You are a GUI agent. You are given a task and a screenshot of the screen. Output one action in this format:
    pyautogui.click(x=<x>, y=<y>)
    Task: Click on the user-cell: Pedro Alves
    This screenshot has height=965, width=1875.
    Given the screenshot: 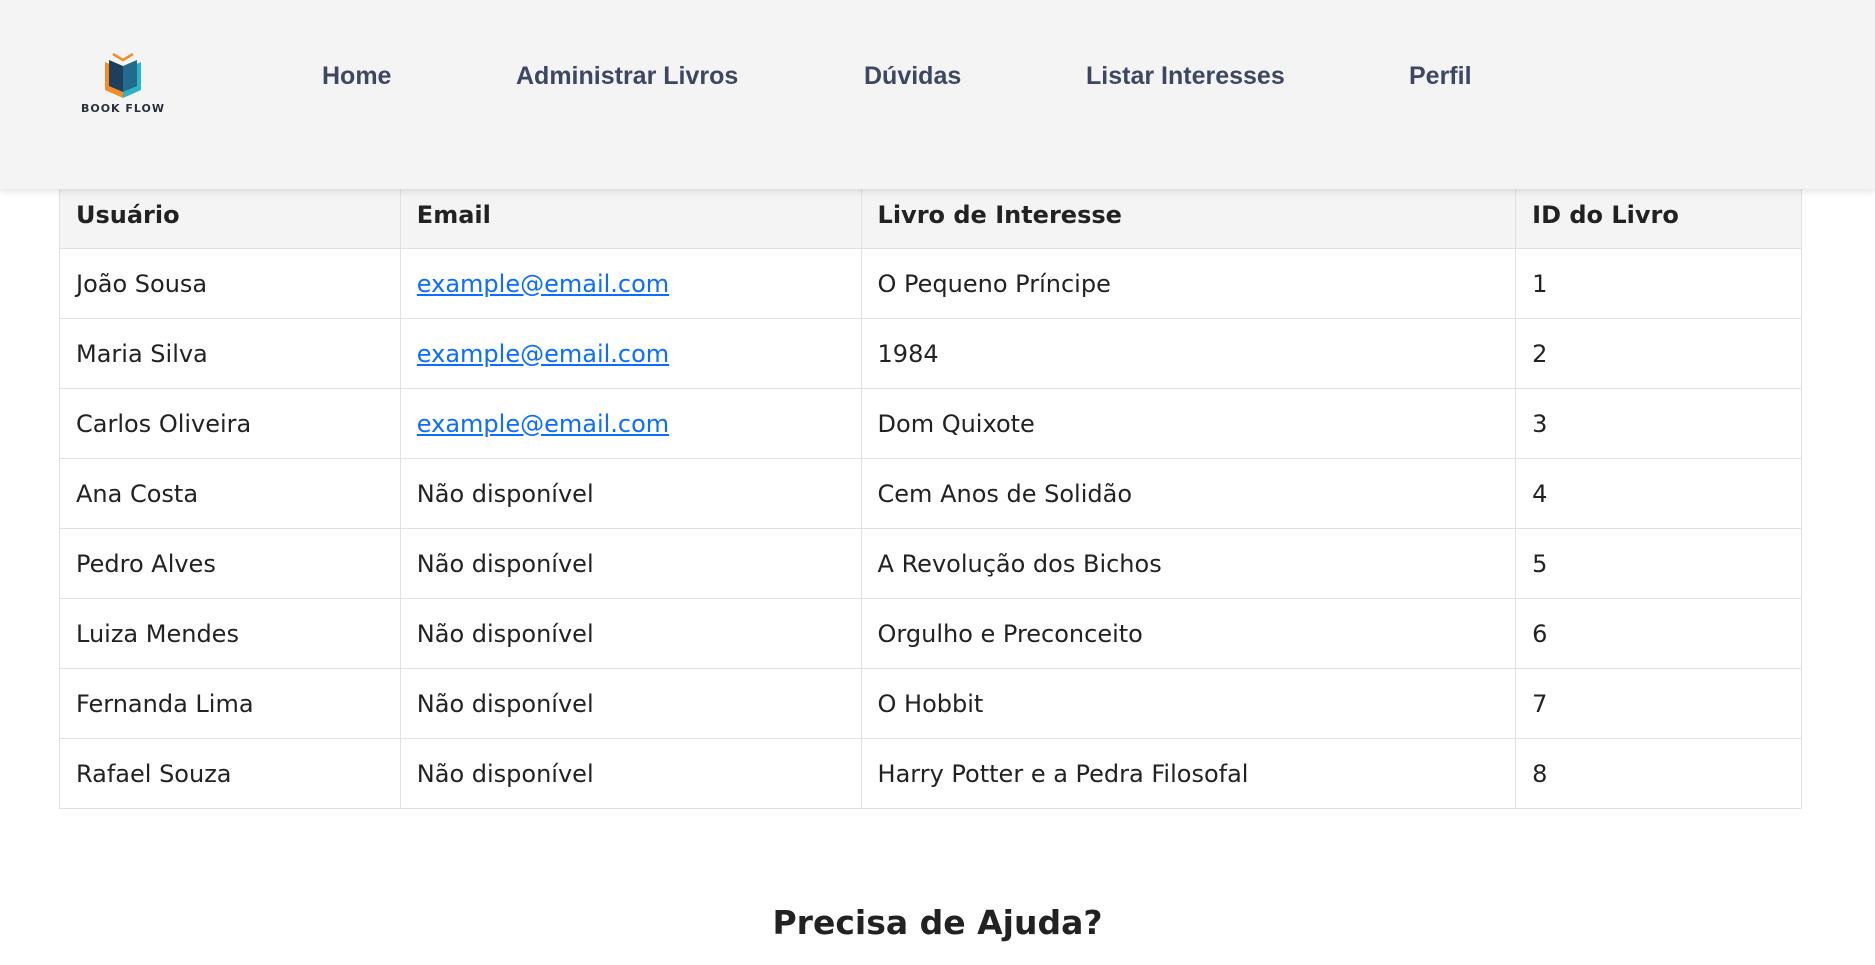 What is the action you would take?
    pyautogui.click(x=230, y=563)
    